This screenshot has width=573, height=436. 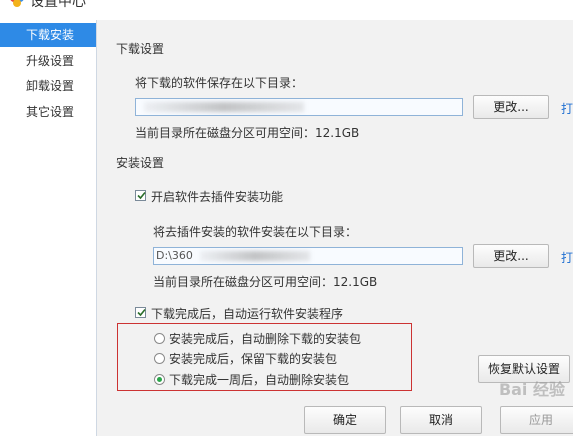 I want to click on plugin-install-checkbox, so click(x=140, y=195).